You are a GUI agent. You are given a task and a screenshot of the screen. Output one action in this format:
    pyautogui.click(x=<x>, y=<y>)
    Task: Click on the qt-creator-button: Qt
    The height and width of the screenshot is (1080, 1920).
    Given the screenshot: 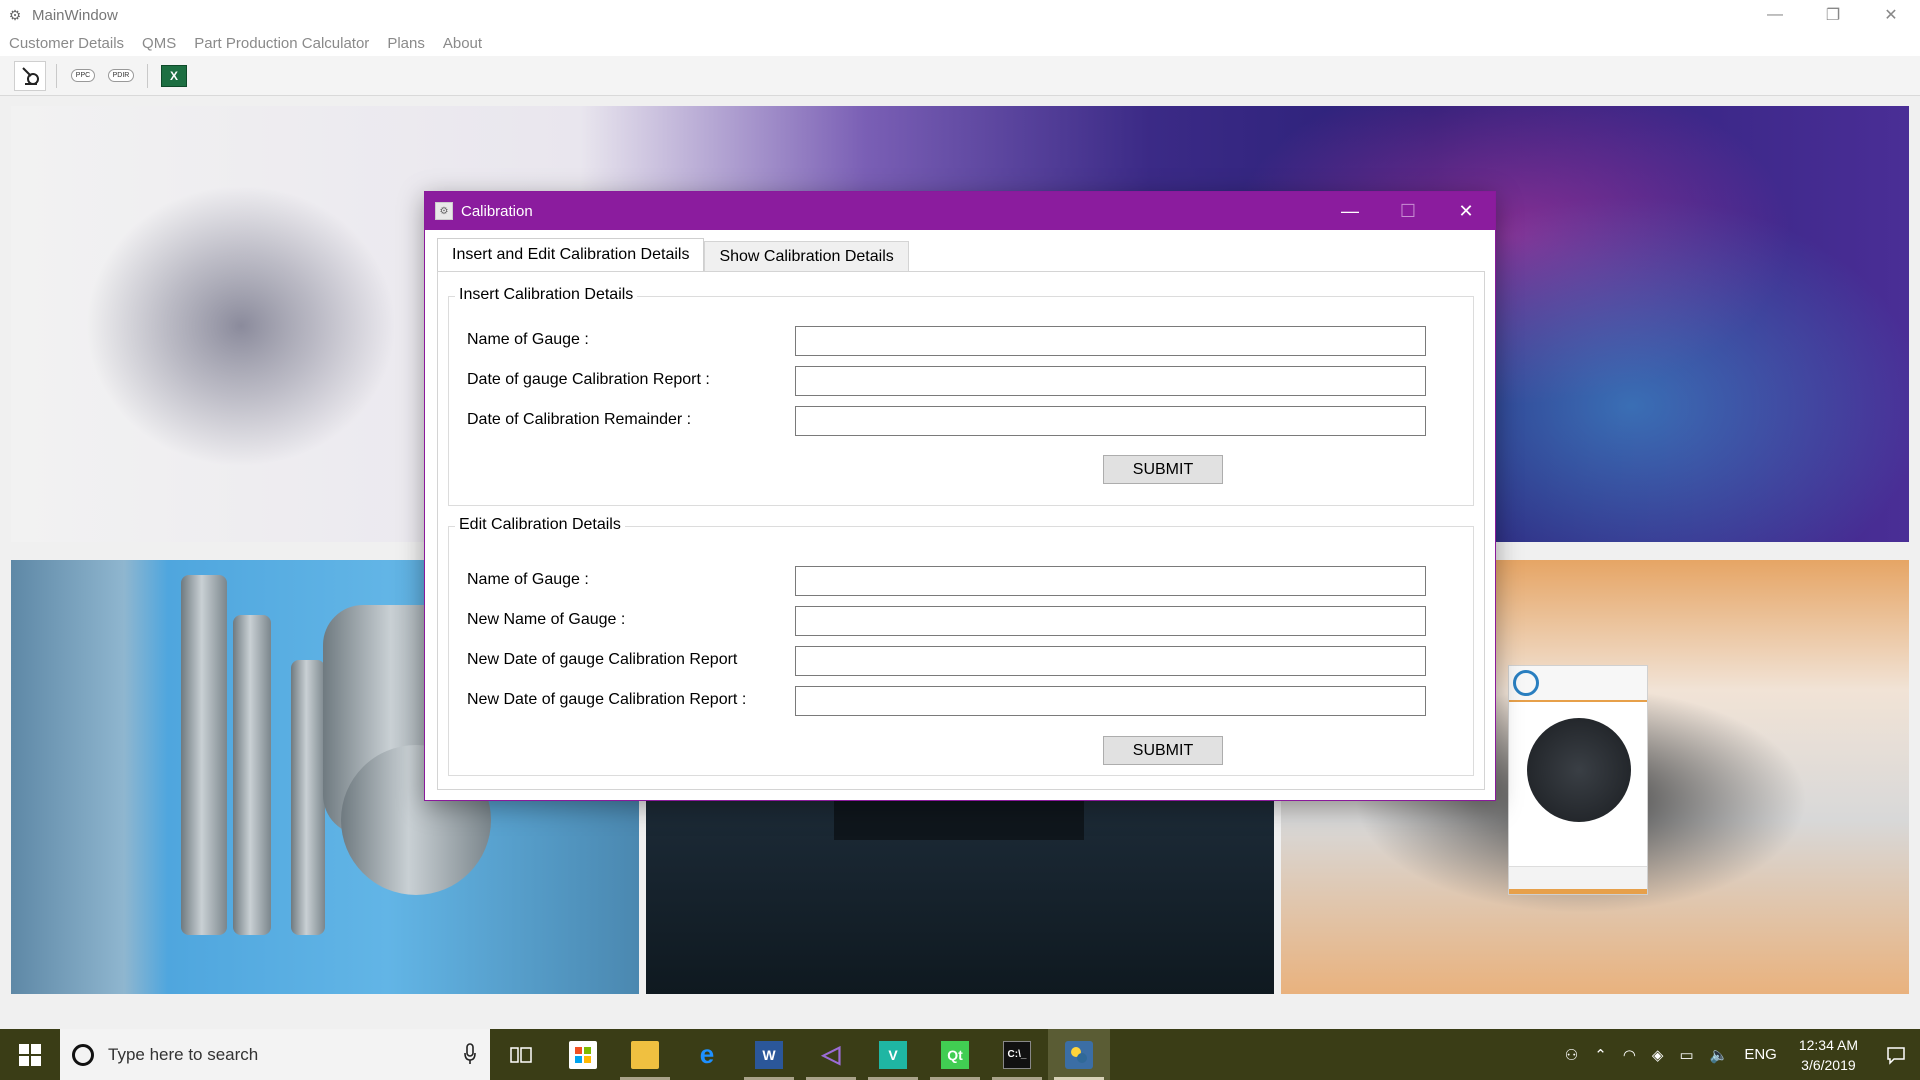 What is the action you would take?
    pyautogui.click(x=955, y=1054)
    